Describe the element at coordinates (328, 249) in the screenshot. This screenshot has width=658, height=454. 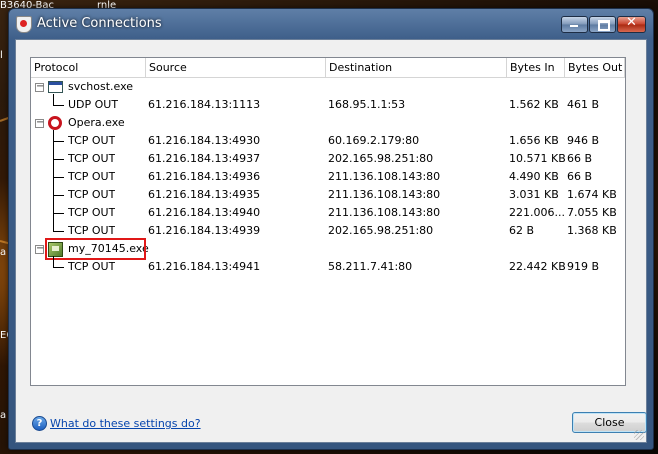
I see `process-row: − my_70145.exe` at that location.